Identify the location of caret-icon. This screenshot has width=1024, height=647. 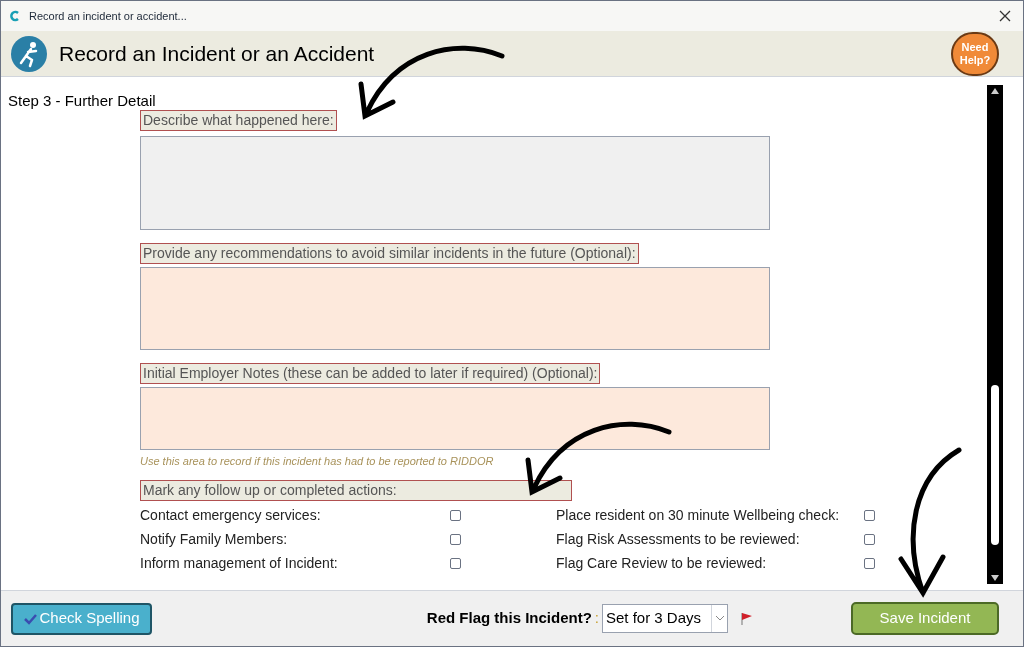
(719, 618).